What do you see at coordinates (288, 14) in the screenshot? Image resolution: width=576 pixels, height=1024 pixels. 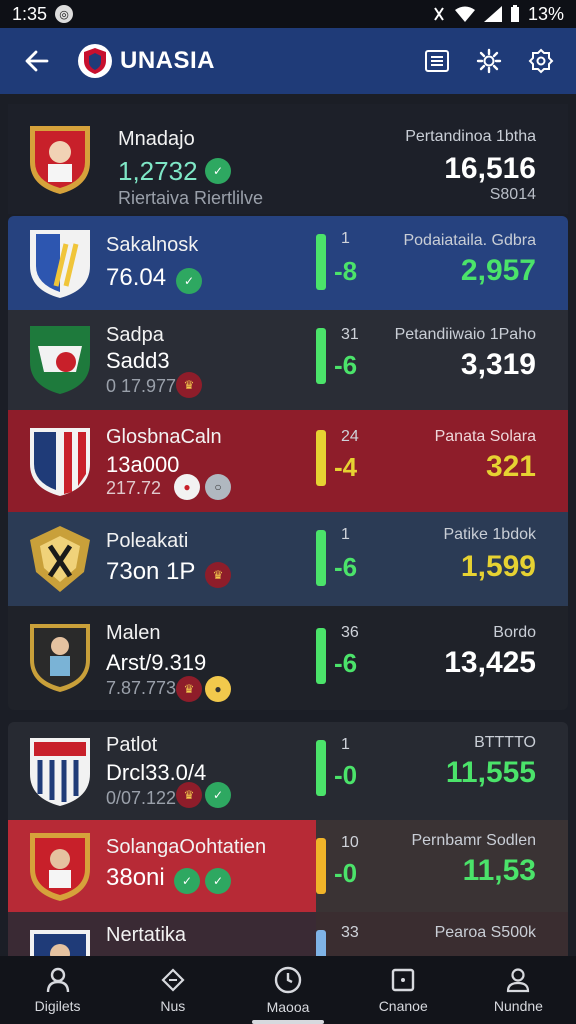 I see `status-bar: 1:35 ◎ 13%` at bounding box center [288, 14].